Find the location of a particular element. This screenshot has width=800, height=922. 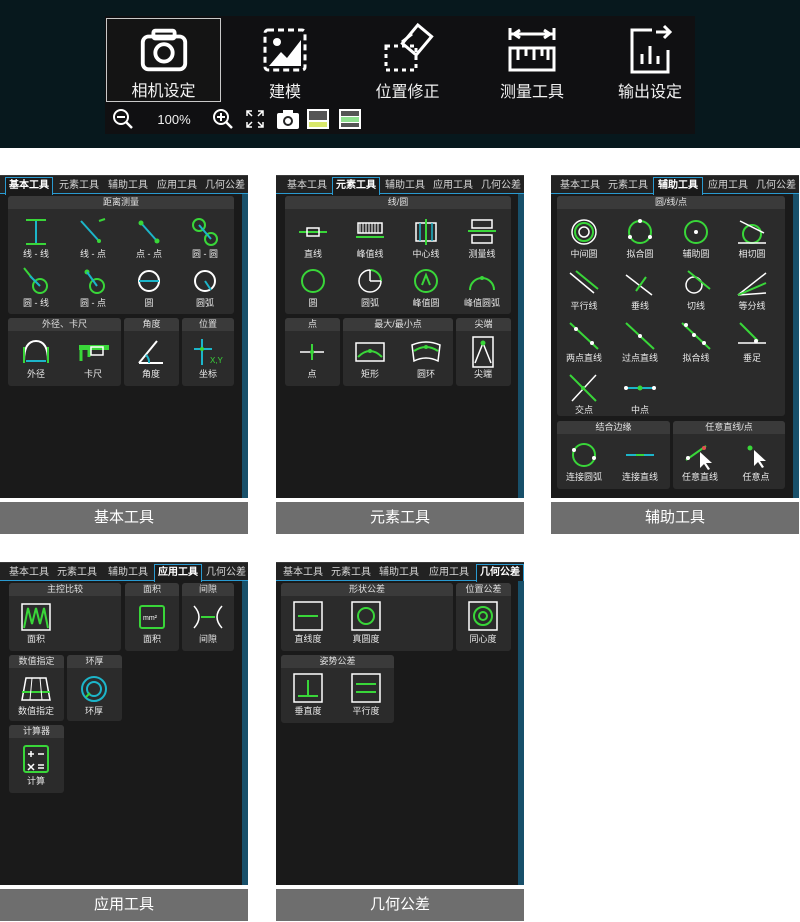

fit-screen-button is located at coordinates (255, 119).